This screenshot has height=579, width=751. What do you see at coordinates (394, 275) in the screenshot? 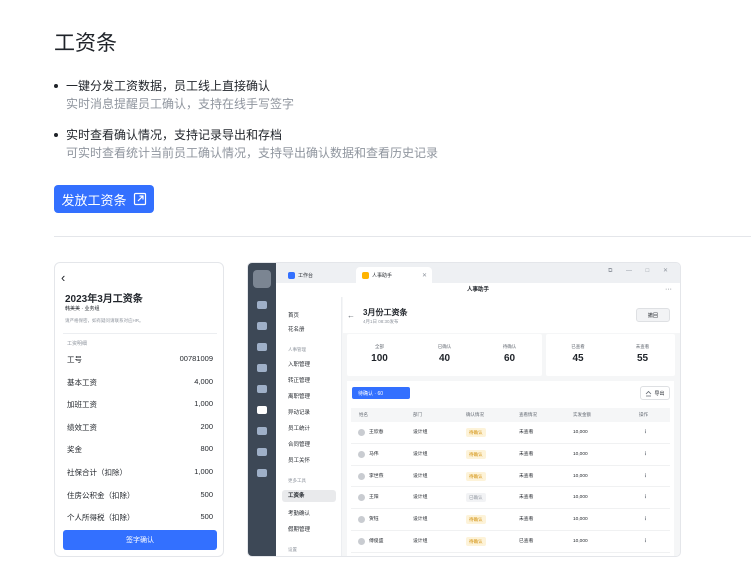
I see `tab-hr-assistant: 人事助手 ✕` at bounding box center [394, 275].